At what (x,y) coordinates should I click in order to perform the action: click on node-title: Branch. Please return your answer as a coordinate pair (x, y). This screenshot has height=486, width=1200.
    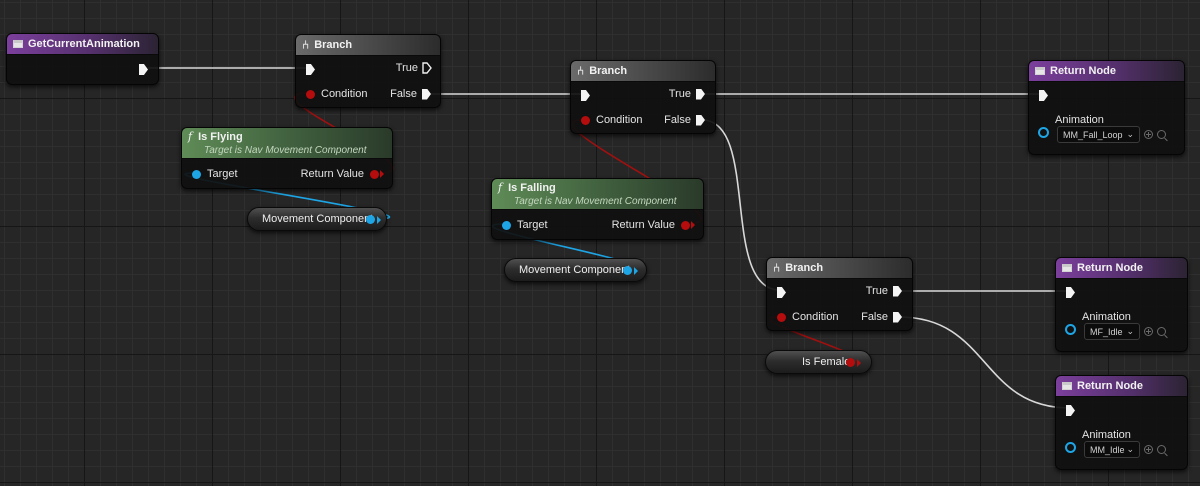
    Looking at the image, I should click on (804, 268).